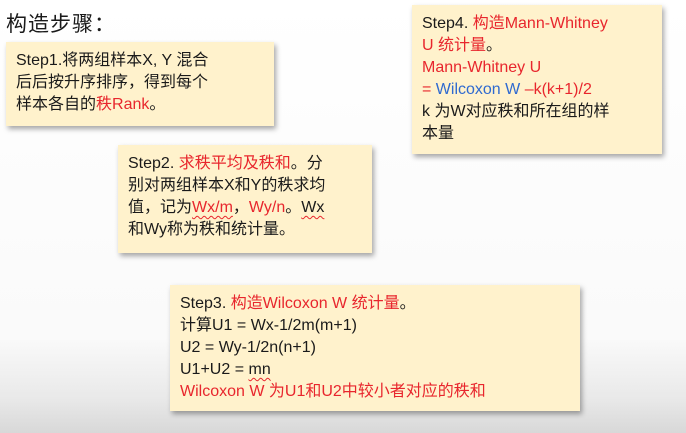 The image size is (686, 433). I want to click on step3-line1-end: 。, so click(407, 303).